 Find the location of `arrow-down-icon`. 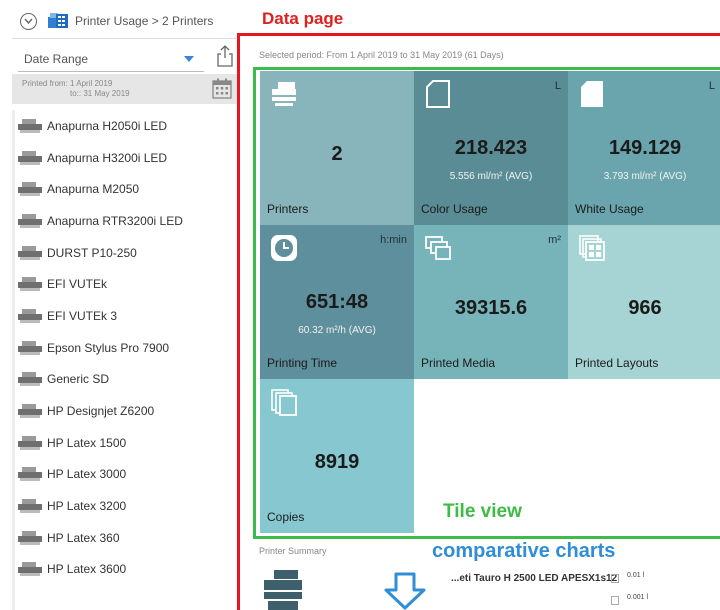

arrow-down-icon is located at coordinates (405, 591).